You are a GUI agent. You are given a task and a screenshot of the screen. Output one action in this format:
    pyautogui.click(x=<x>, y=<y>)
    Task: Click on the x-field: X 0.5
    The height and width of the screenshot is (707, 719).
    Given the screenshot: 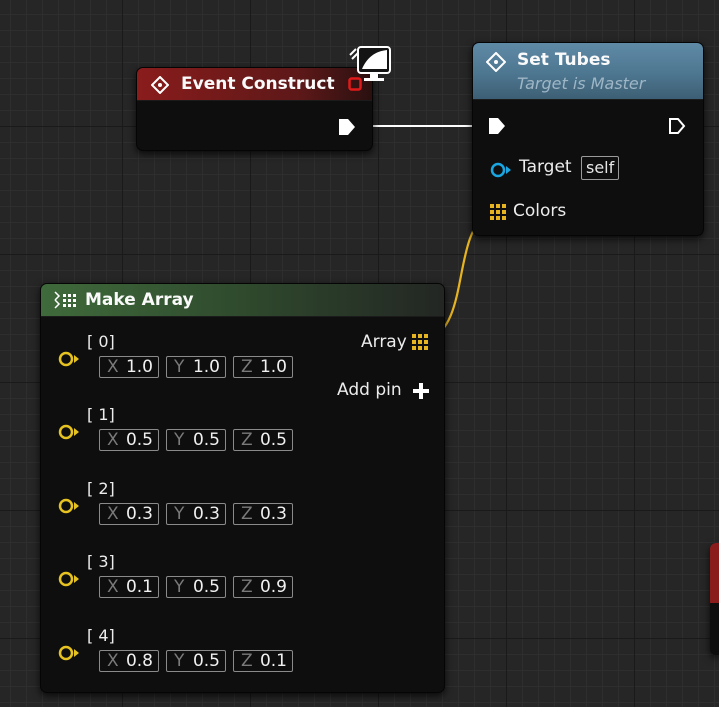 What is the action you would take?
    pyautogui.click(x=129, y=440)
    